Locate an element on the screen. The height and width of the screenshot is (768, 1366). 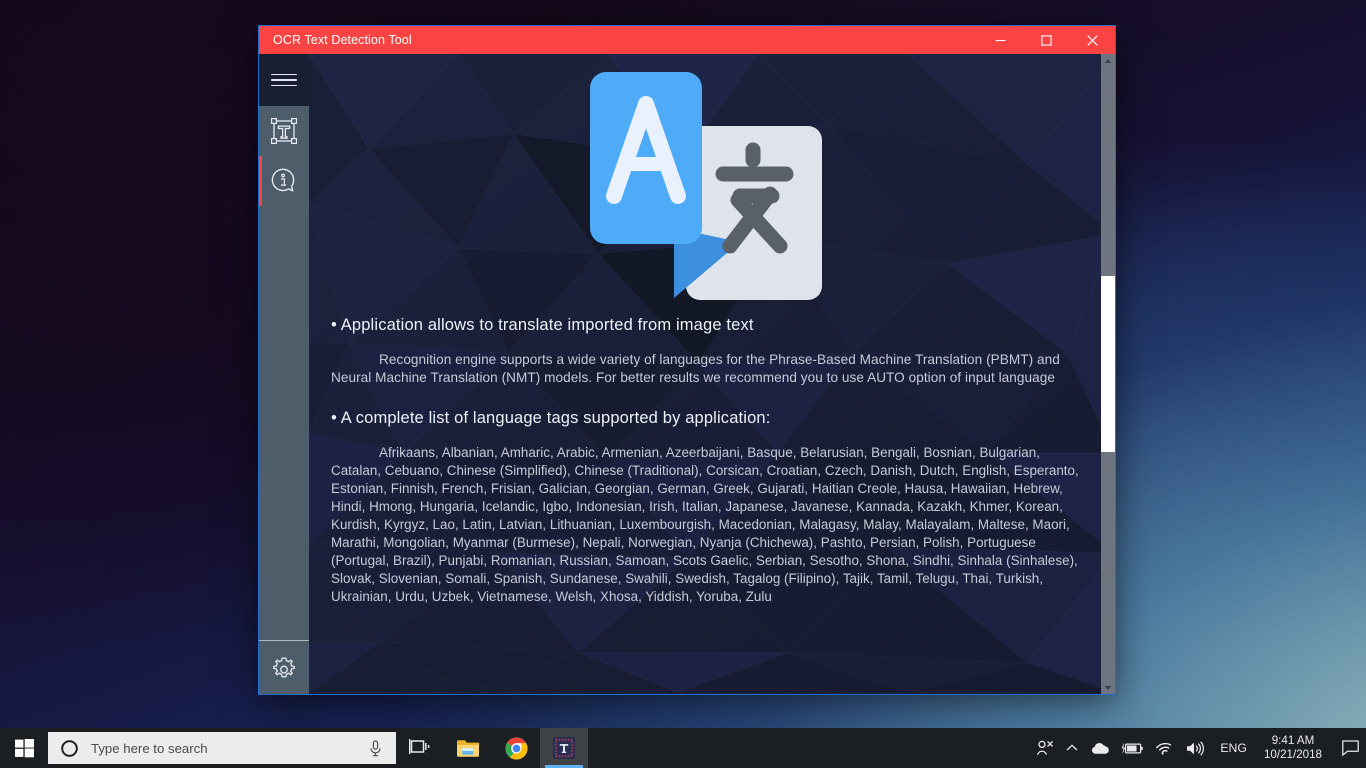
sidebar-item-info is located at coordinates (284, 181).